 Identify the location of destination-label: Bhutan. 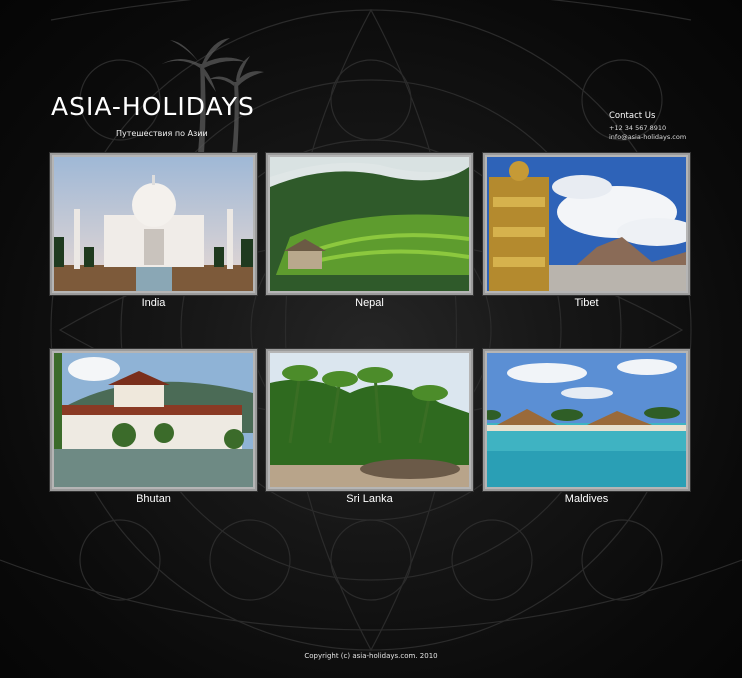
(153, 499).